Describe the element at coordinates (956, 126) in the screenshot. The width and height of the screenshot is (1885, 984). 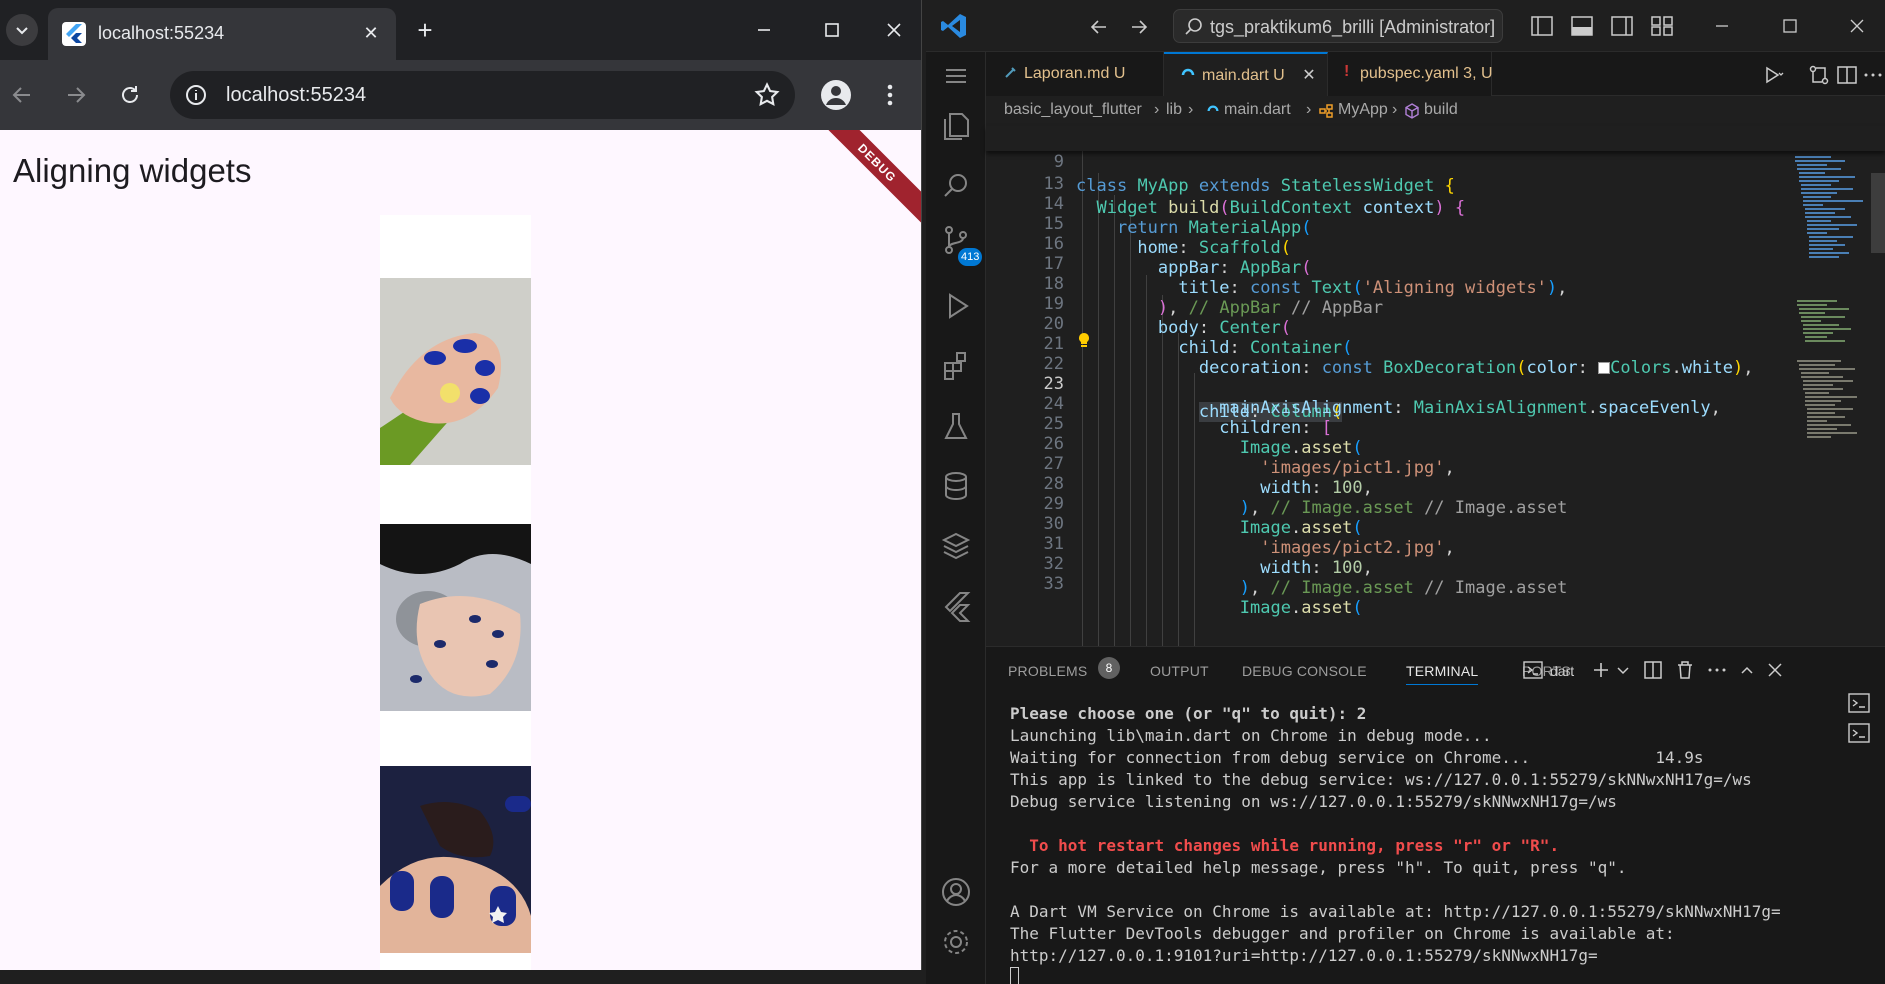
I see `explorer-icon` at that location.